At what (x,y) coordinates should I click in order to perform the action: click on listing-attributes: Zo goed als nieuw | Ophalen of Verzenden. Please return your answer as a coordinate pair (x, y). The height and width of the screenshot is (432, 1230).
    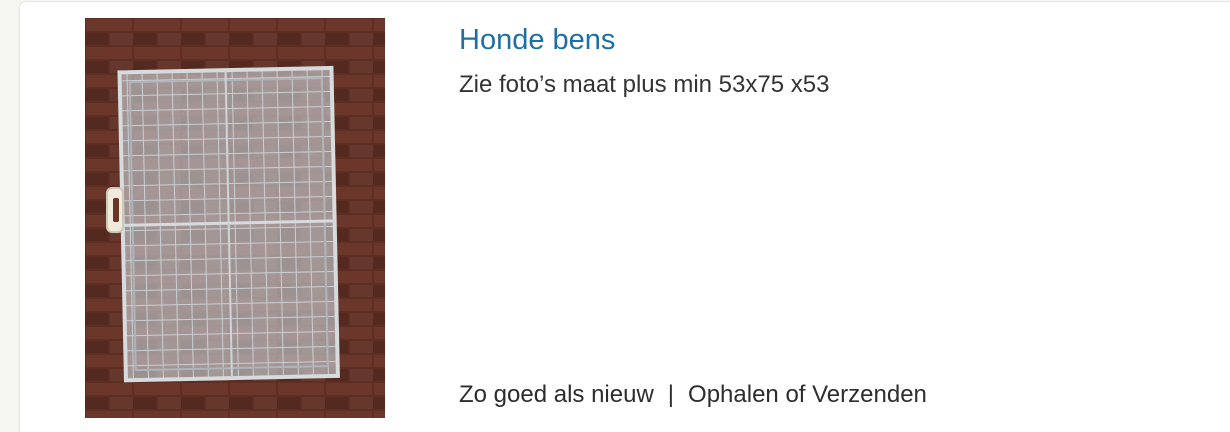
    Looking at the image, I should click on (693, 395).